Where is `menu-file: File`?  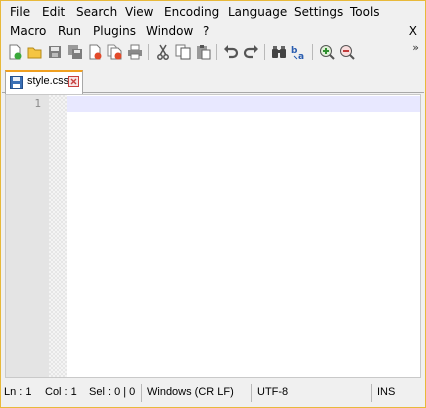 menu-file: File is located at coordinates (20, 12).